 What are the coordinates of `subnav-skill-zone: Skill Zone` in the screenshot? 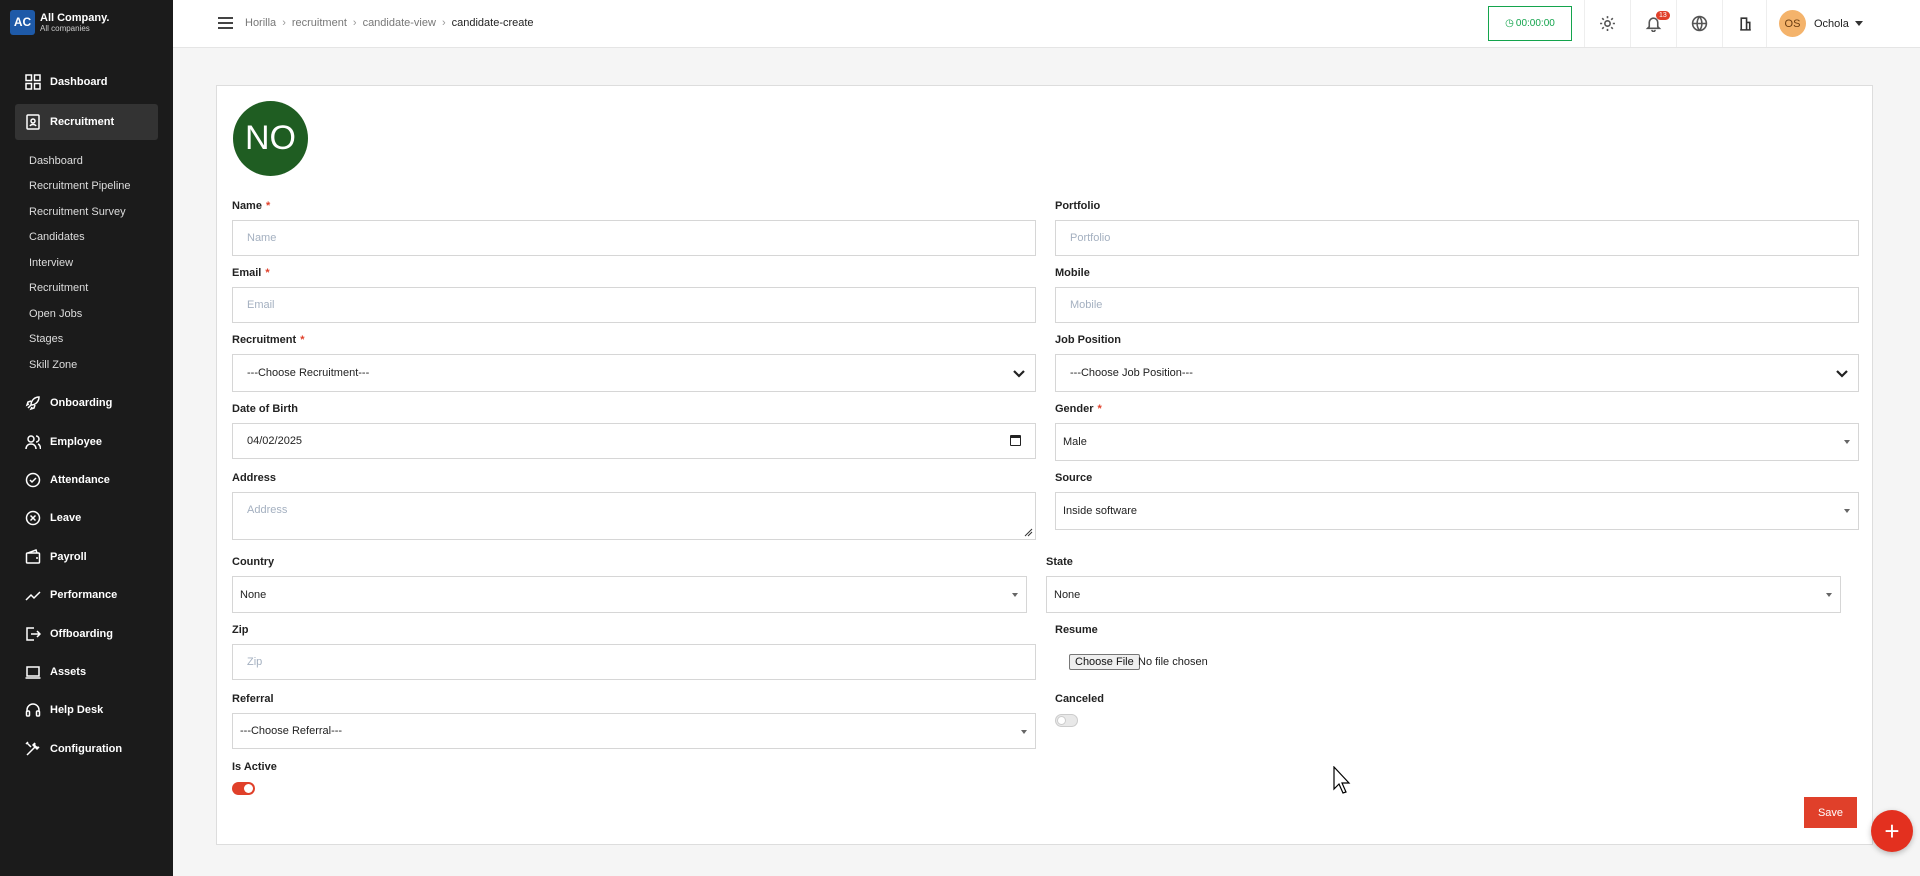 It's located at (53, 365).